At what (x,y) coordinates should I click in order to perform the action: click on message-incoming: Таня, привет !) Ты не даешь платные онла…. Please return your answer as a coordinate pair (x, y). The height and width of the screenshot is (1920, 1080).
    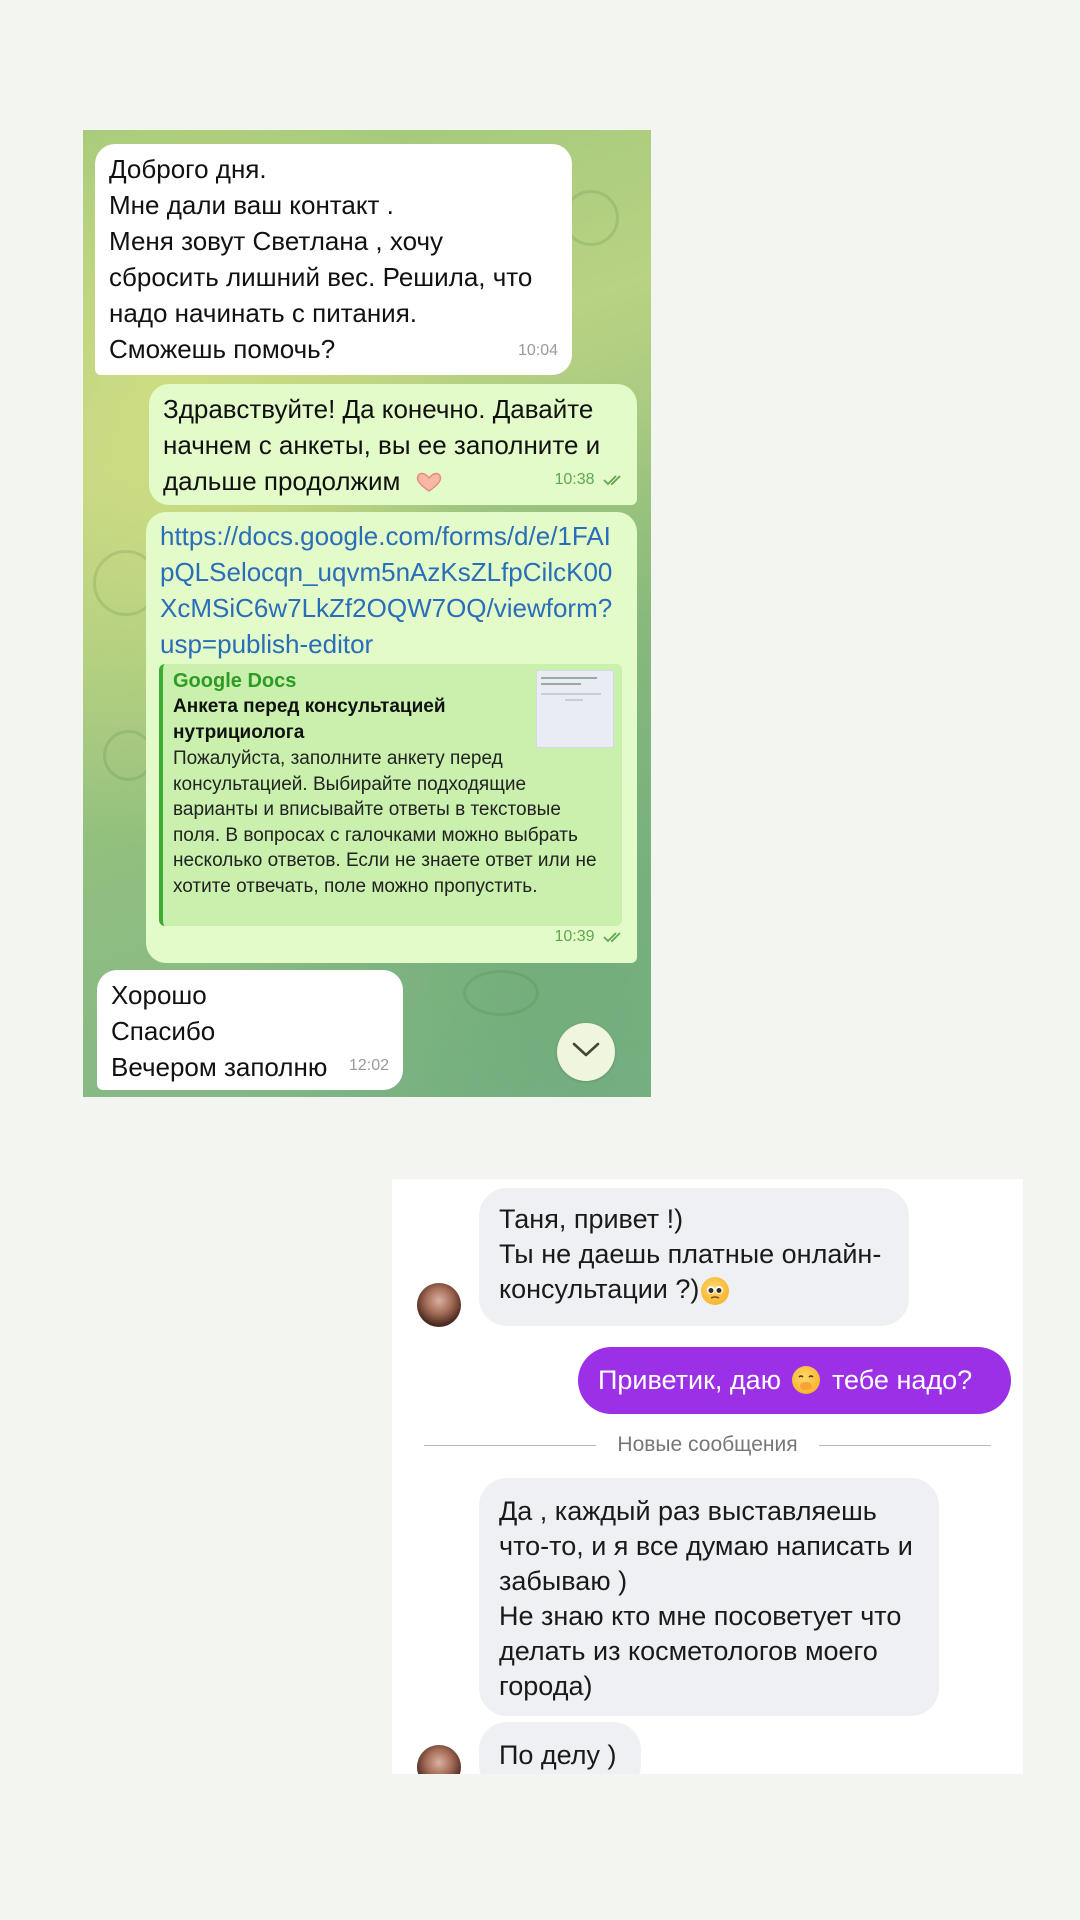
    Looking at the image, I should click on (694, 1257).